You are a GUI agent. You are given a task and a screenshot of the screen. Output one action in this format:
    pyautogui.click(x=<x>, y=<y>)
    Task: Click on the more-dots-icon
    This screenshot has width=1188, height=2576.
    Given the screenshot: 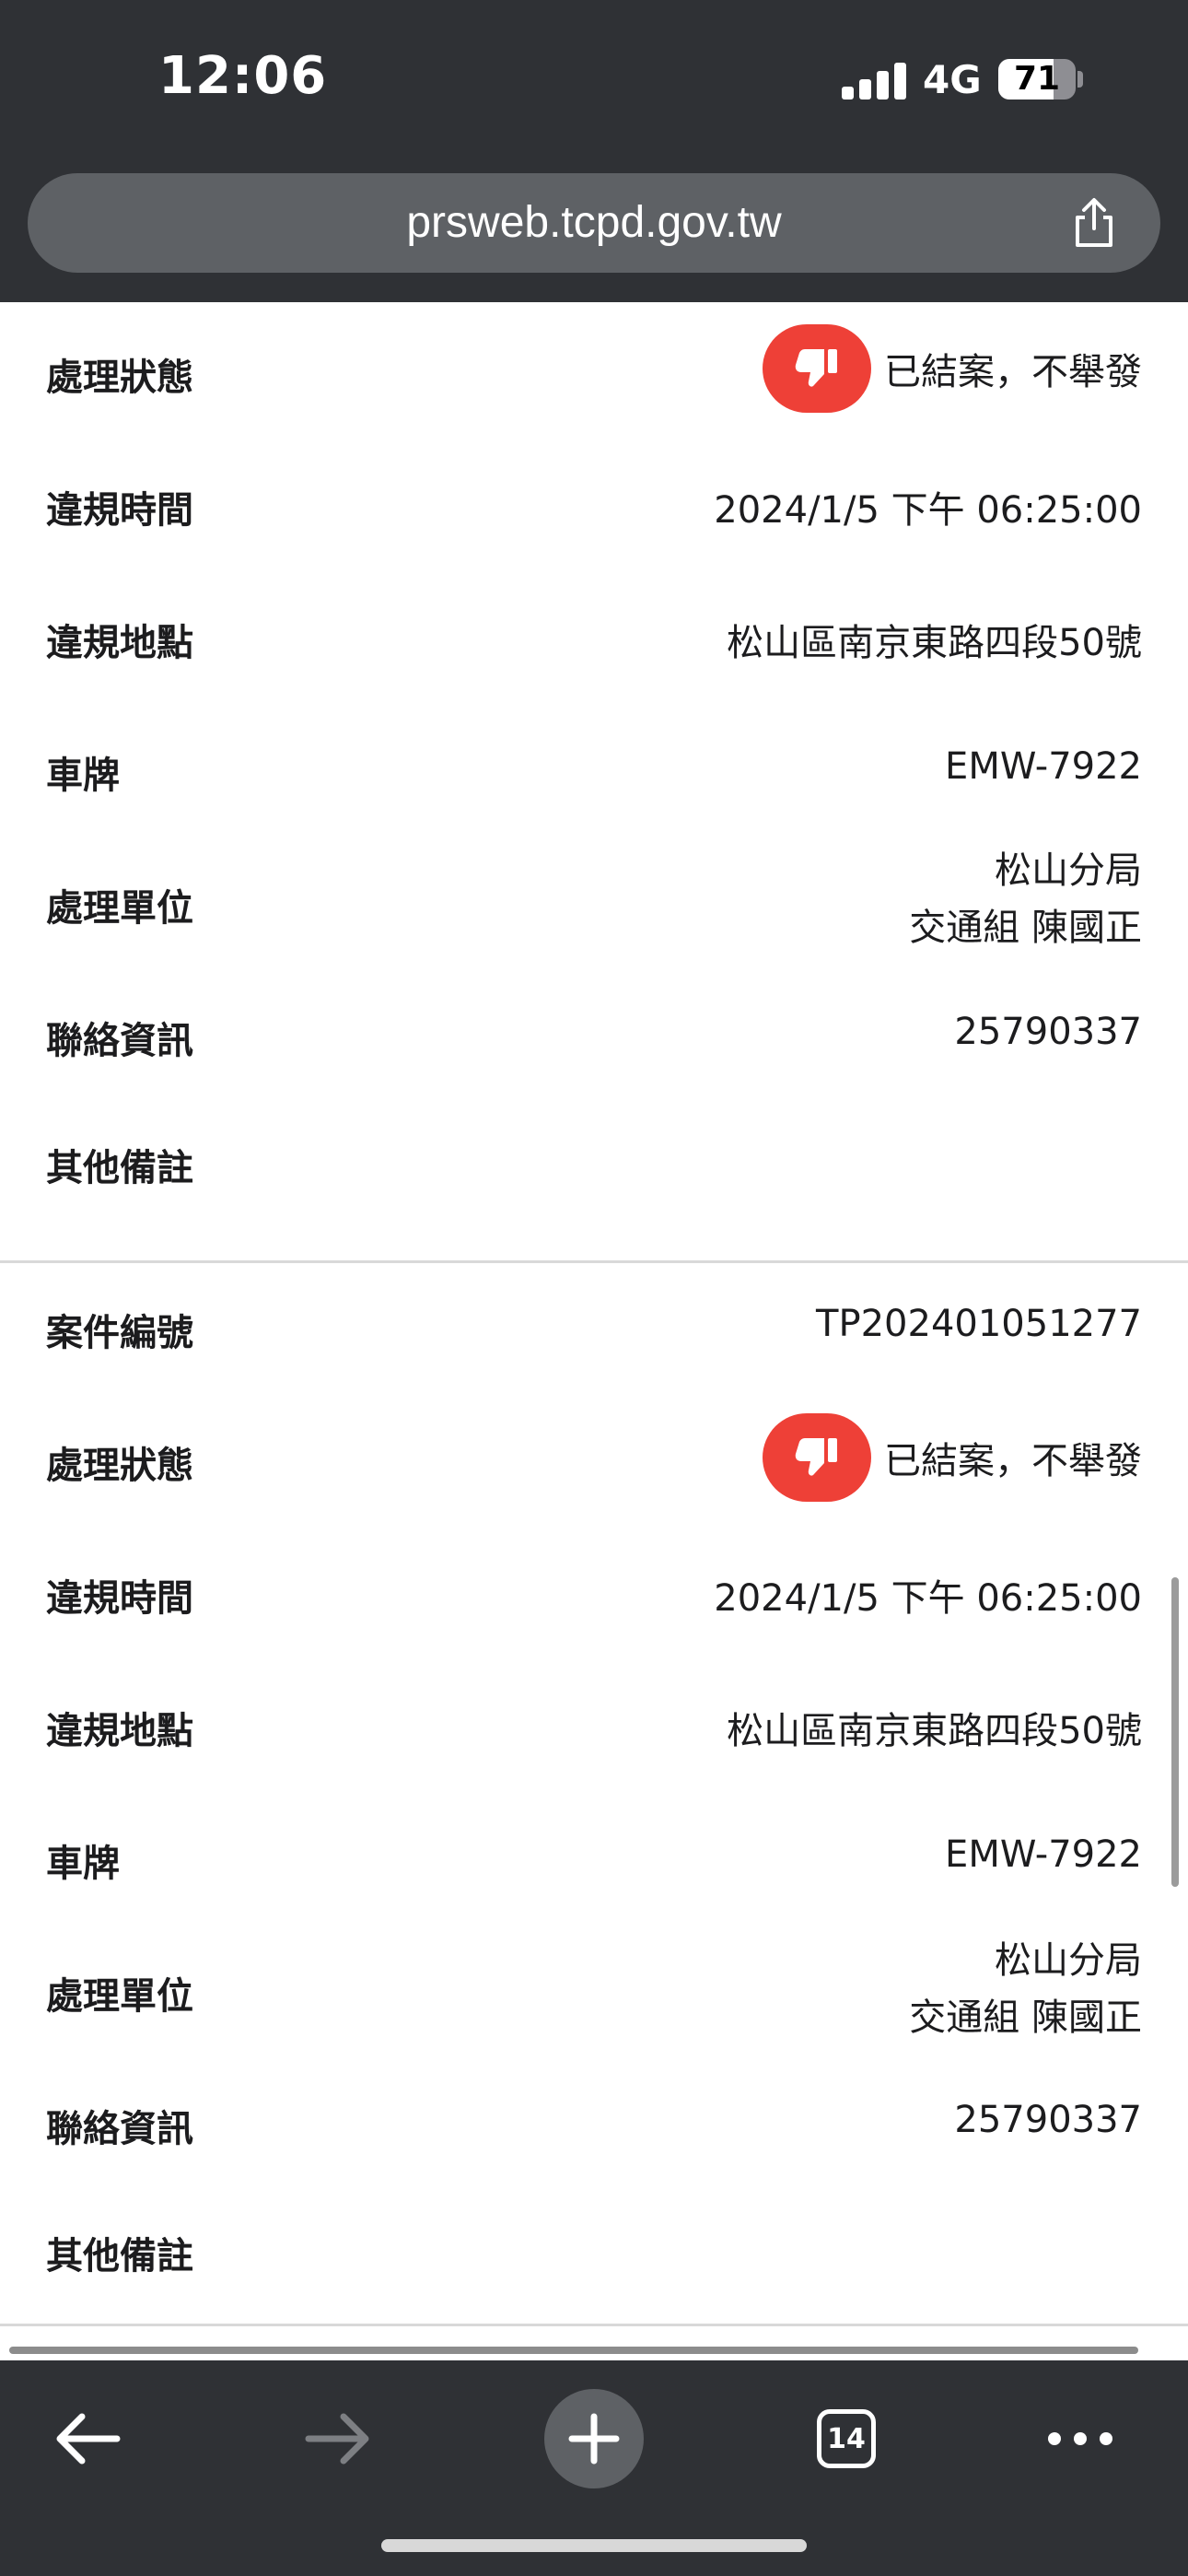 What is the action you would take?
    pyautogui.click(x=1080, y=2438)
    